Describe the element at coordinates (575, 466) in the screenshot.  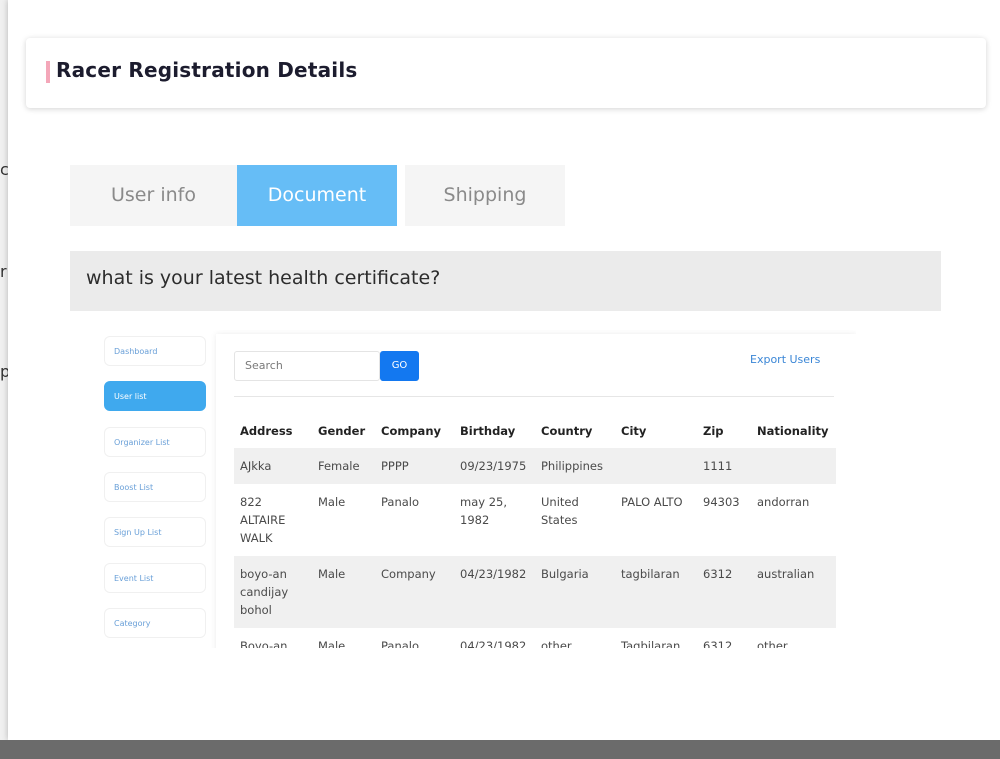
I see `table-cell: Philippines` at that location.